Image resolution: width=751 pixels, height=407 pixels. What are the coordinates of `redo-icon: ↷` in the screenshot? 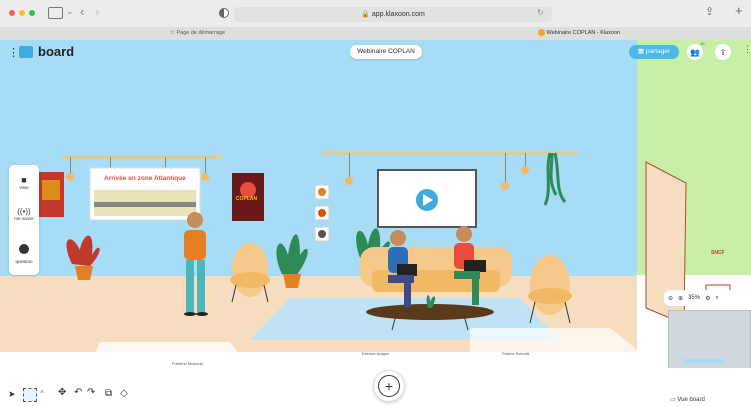 It's located at (91, 392).